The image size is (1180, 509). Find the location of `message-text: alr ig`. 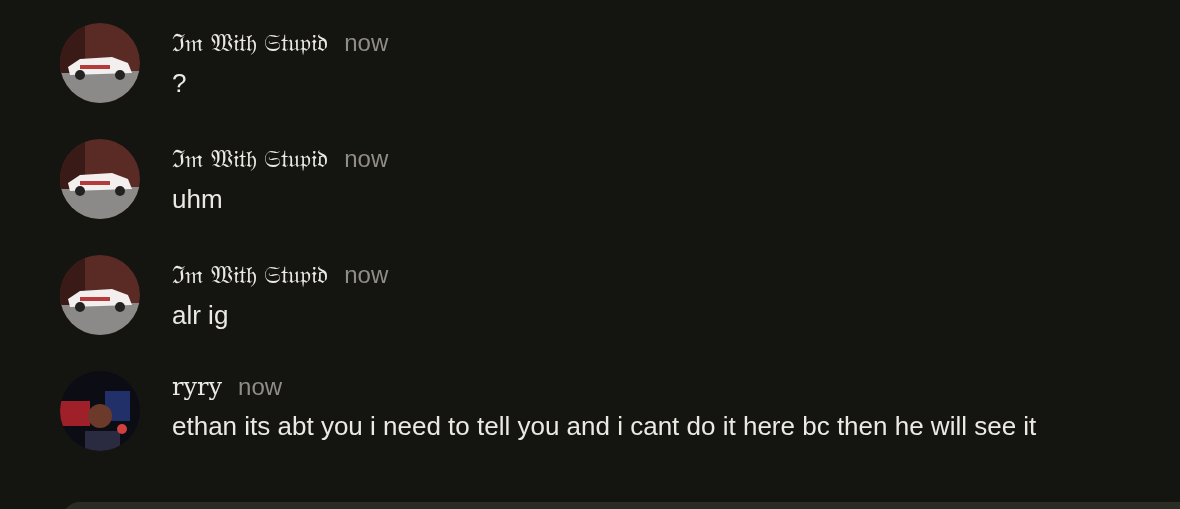

message-text: alr ig is located at coordinates (201, 315).